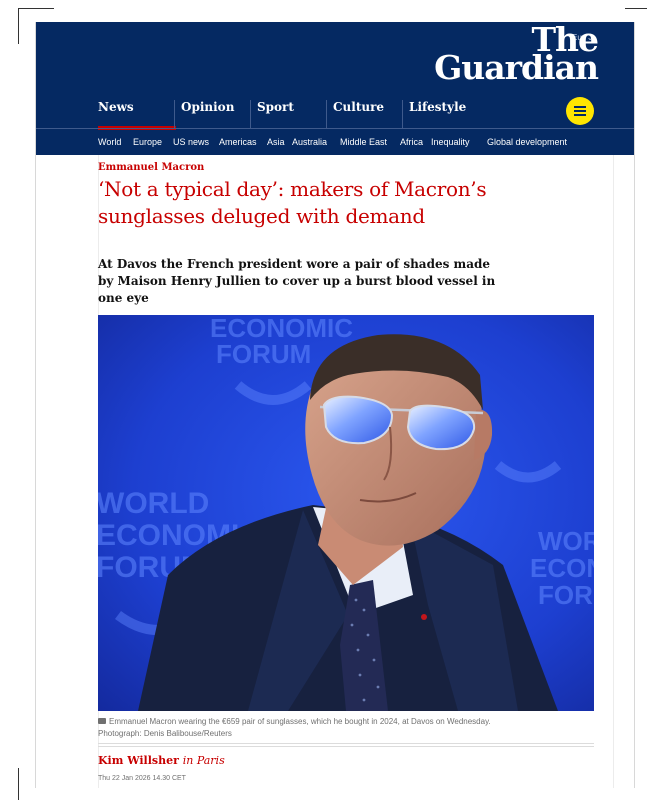 The image size is (651, 800). What do you see at coordinates (238, 142) in the screenshot?
I see `subnav-americas: Americas` at bounding box center [238, 142].